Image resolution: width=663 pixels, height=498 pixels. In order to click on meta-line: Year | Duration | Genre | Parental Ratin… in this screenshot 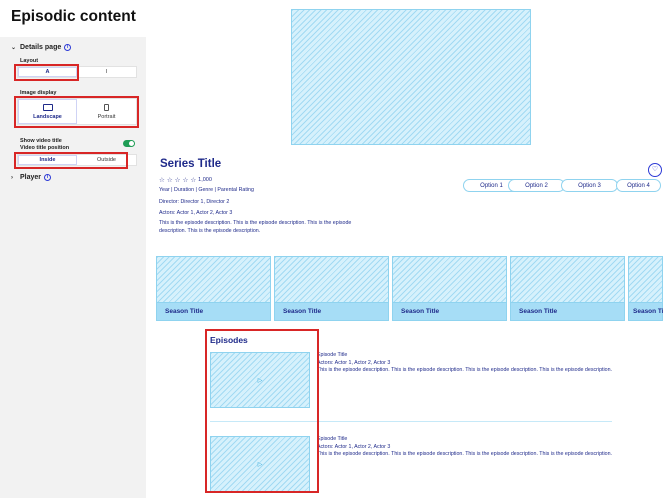, I will do `click(206, 190)`.